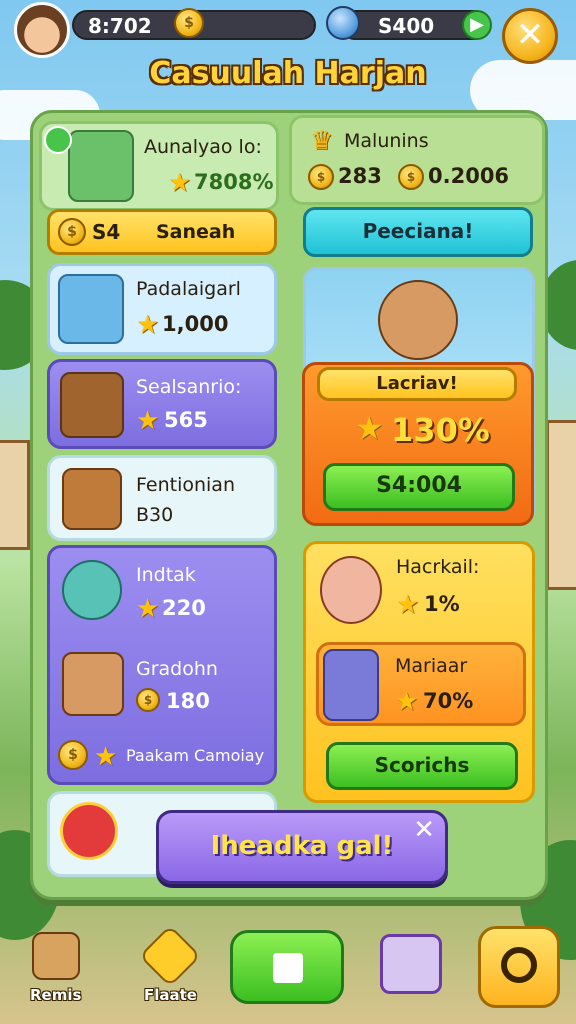 The width and height of the screenshot is (576, 1024). I want to click on toast-close-icon: ✕, so click(424, 830).